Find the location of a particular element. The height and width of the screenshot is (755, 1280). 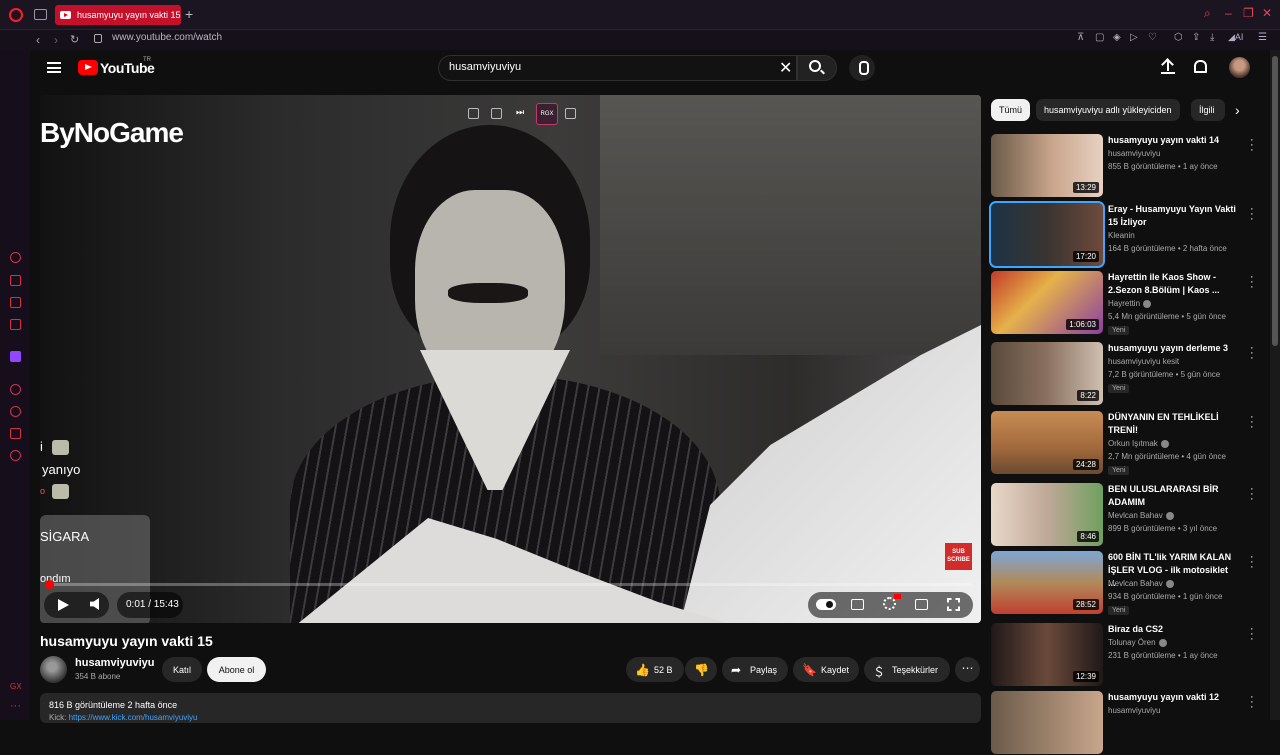

recommendation-title: Eray - Husamyuyu Yayın Vakti 15 İzliyor is located at coordinates (1172, 216).